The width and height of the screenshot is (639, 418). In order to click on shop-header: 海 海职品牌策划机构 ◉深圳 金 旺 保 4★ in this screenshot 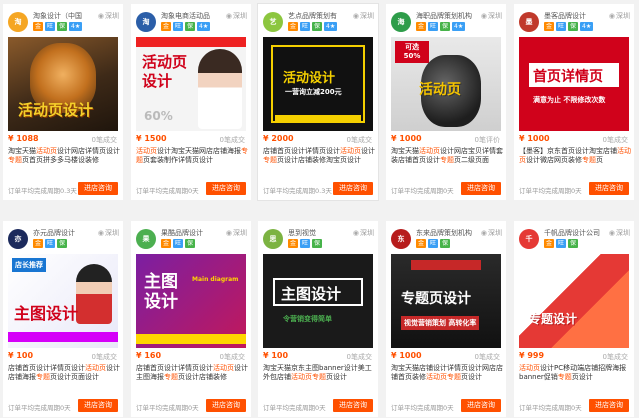, I will do `click(446, 23)`.